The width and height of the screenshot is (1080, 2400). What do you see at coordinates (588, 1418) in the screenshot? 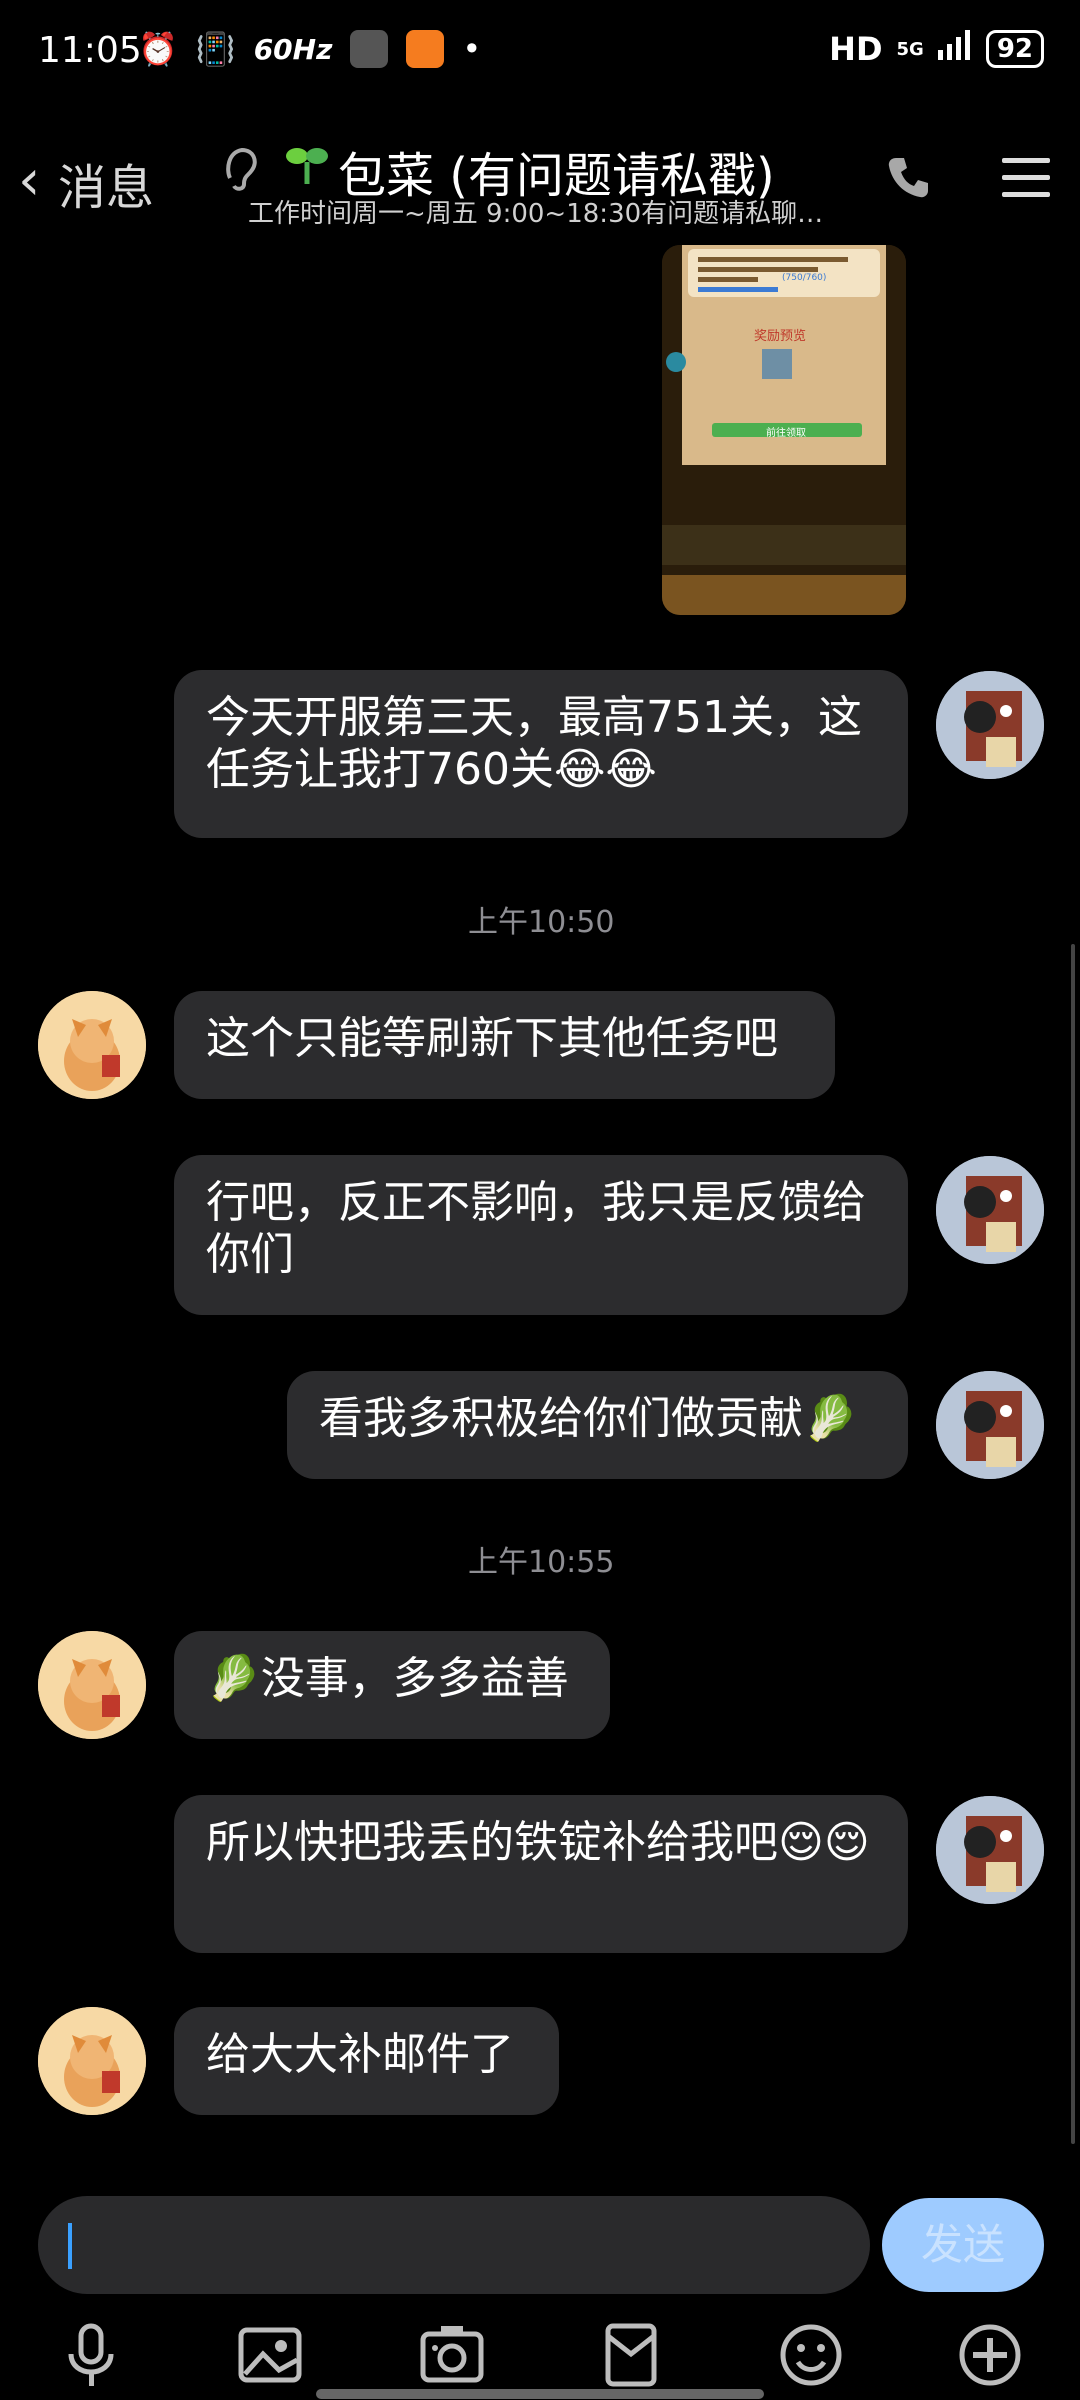
I see `message-text: 看我多积极给你们做贡献🥬` at bounding box center [588, 1418].